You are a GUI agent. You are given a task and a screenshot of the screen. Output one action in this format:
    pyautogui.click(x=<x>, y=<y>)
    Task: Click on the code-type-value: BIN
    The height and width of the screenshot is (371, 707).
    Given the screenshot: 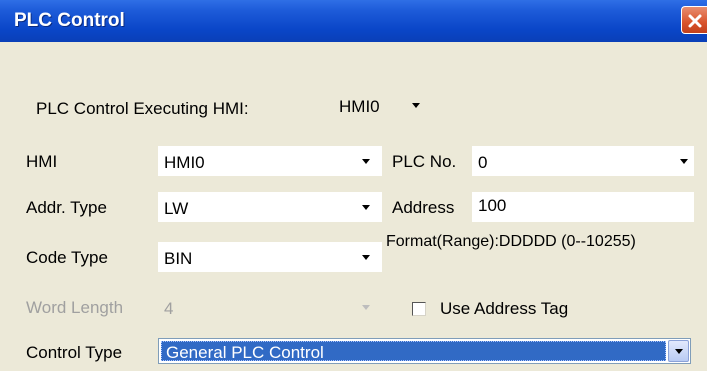 What is the action you would take?
    pyautogui.click(x=178, y=258)
    